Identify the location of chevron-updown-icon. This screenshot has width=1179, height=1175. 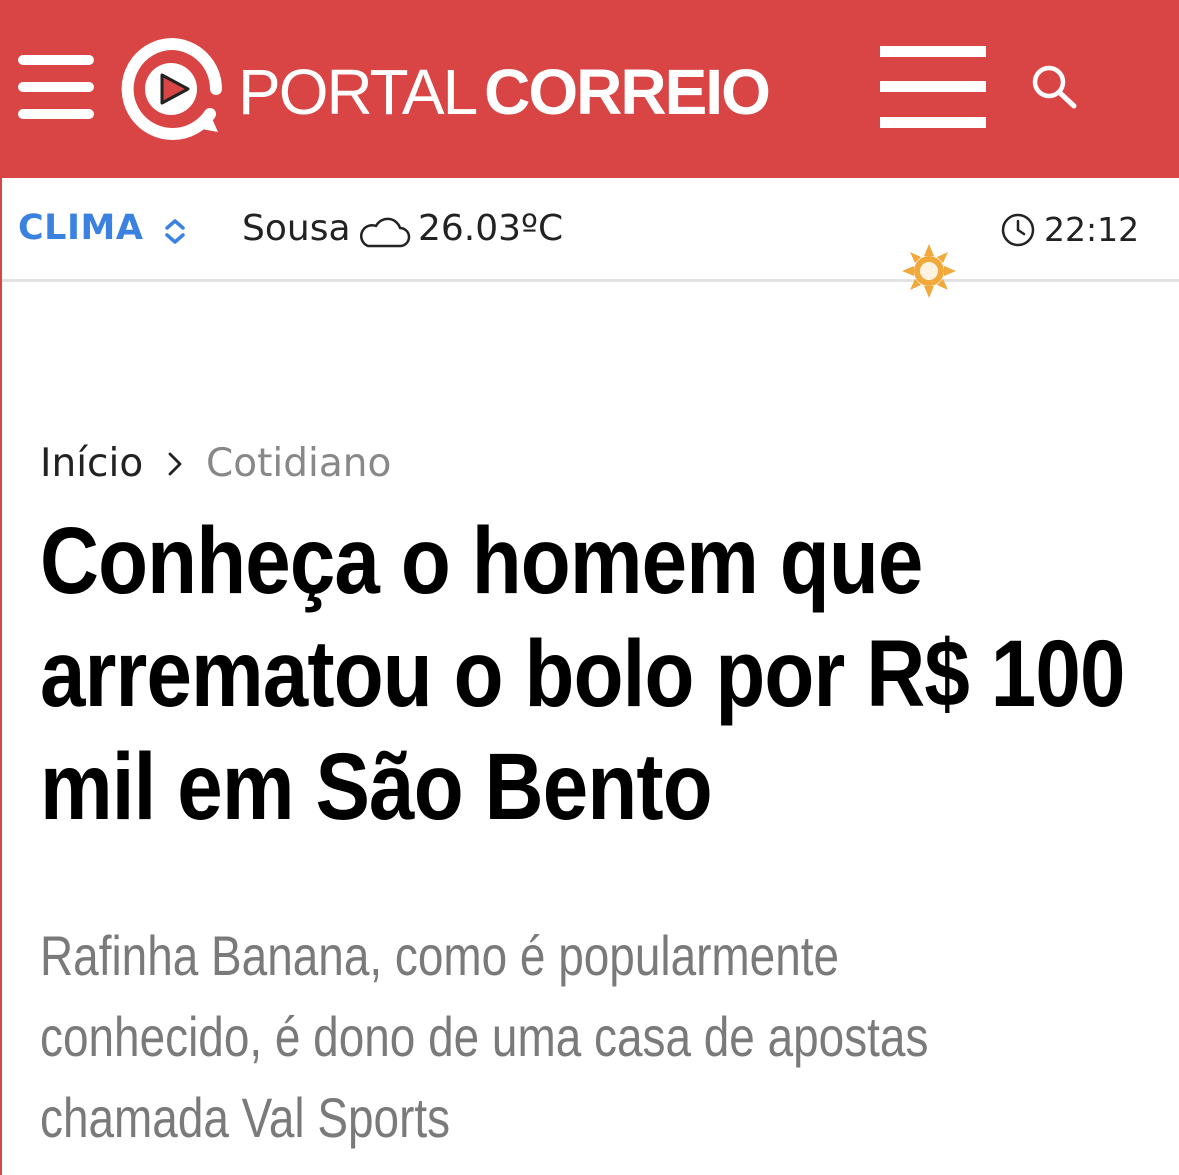
(175, 231).